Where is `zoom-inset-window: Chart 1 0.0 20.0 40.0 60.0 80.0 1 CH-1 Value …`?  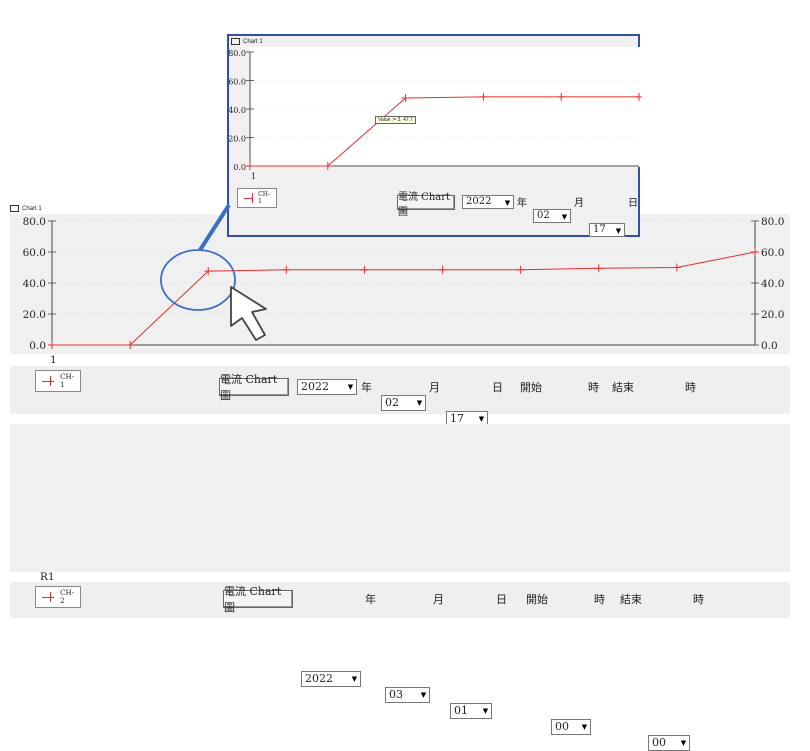 zoom-inset-window: Chart 1 0.0 20.0 40.0 60.0 80.0 1 CH-1 Value … is located at coordinates (434, 135).